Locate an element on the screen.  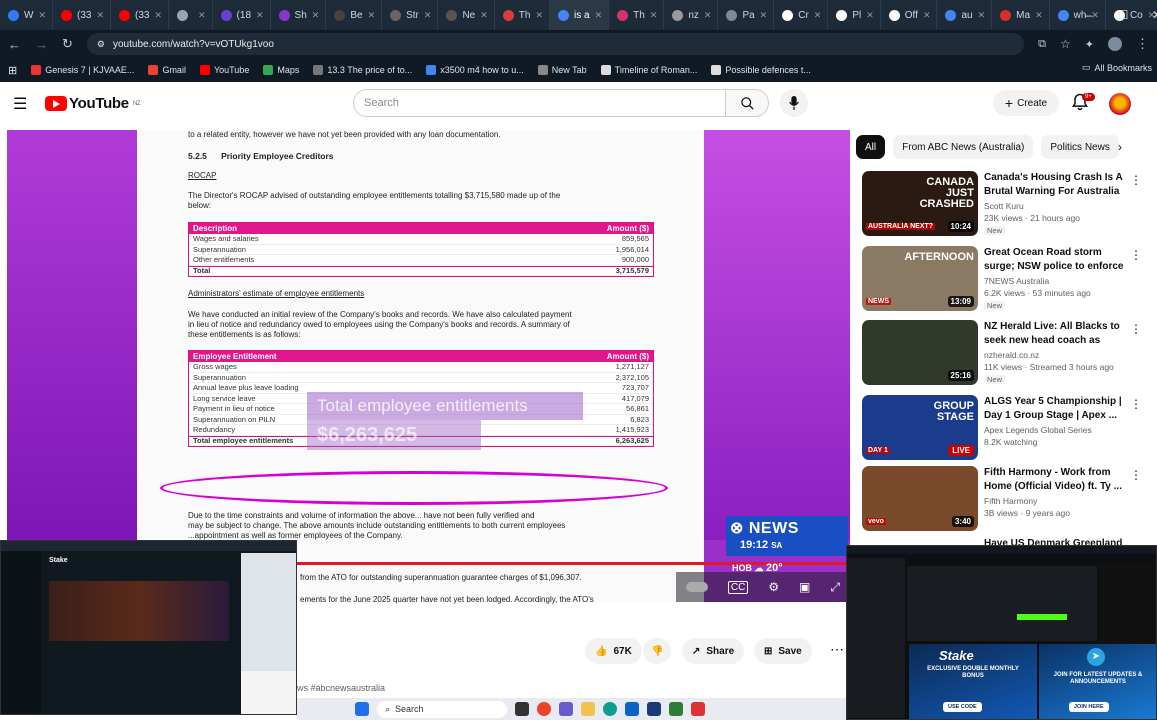
filter-chip: Politics News is located at coordinates (1080, 147).